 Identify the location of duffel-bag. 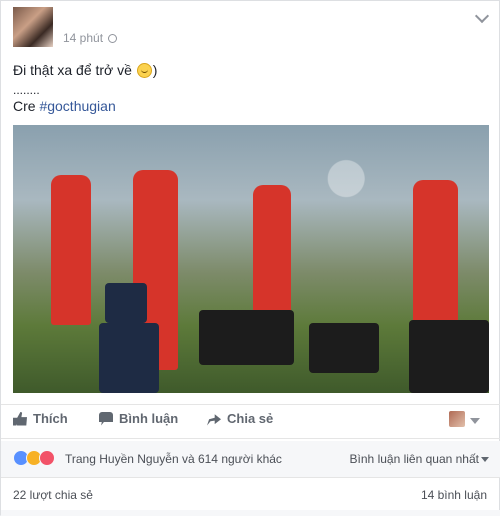
(246, 337).